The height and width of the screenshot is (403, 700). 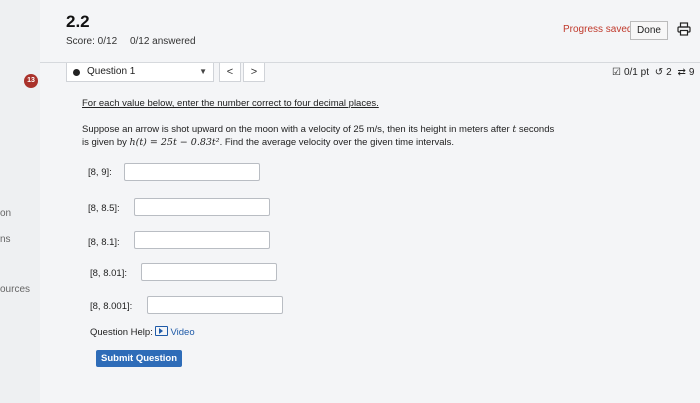 What do you see at coordinates (254, 72) in the screenshot?
I see `next-question-button: >` at bounding box center [254, 72].